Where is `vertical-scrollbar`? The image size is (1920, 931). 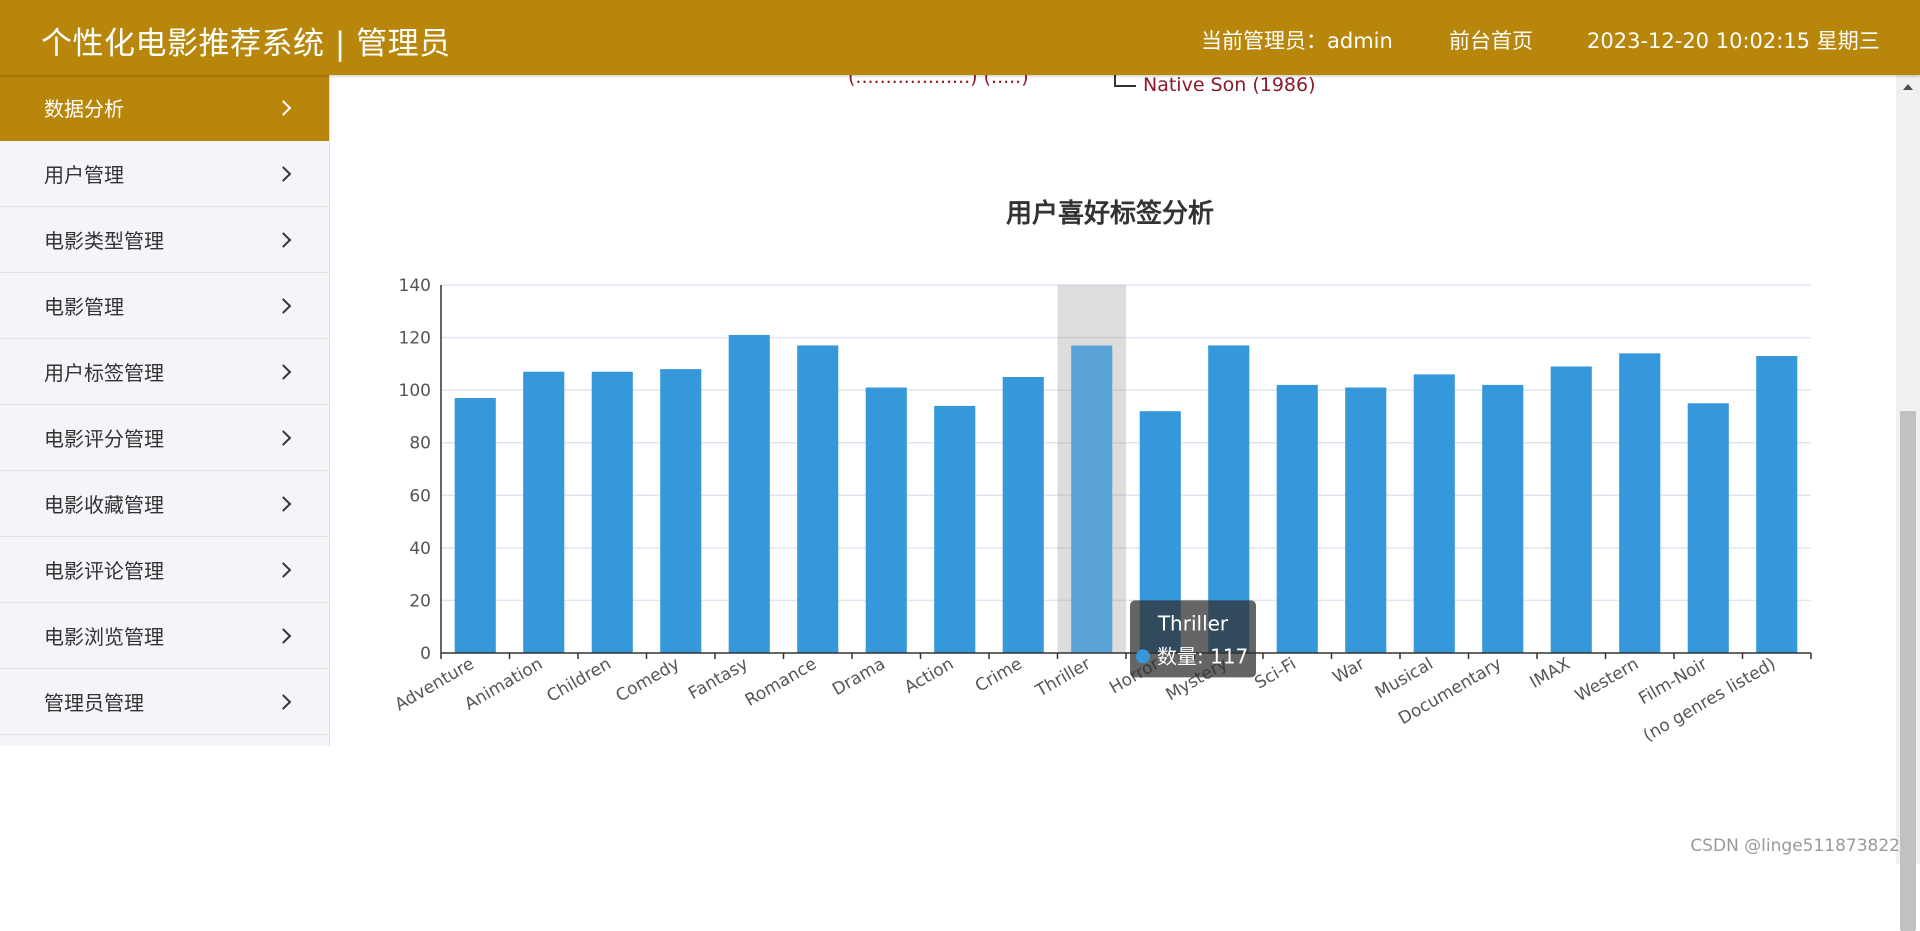
vertical-scrollbar is located at coordinates (1908, 503).